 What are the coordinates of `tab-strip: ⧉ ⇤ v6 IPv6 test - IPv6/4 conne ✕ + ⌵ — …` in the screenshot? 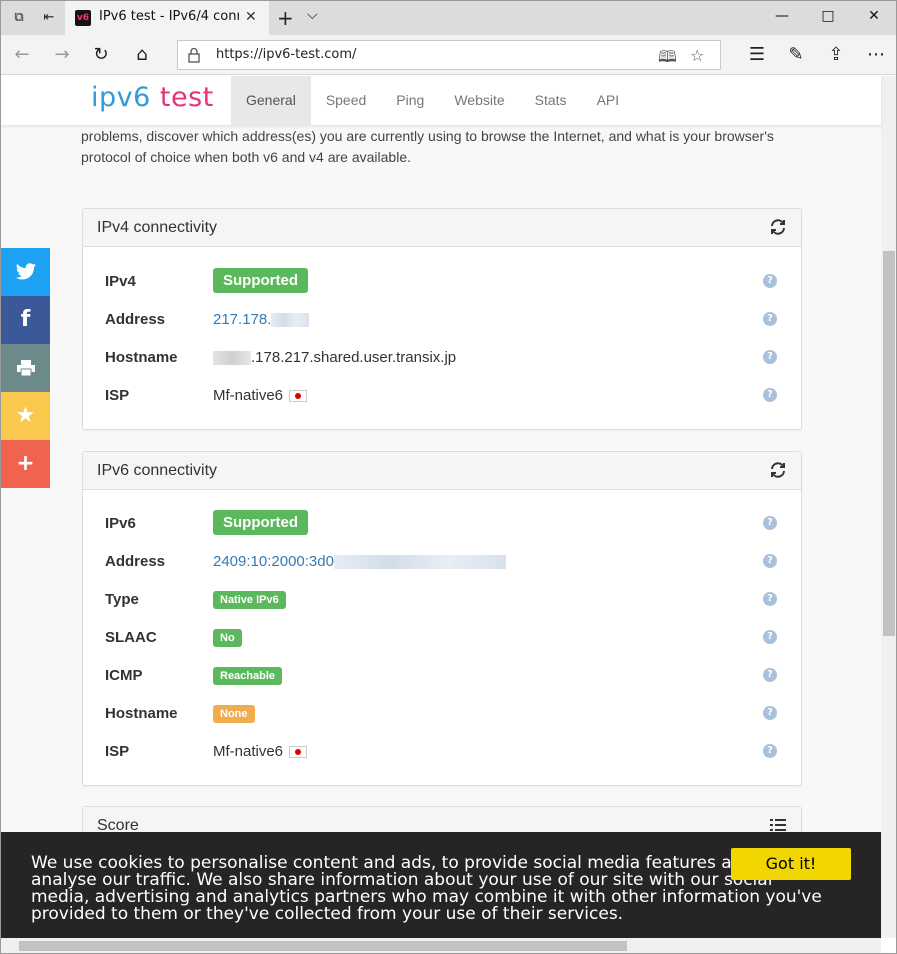 It's located at (448, 18).